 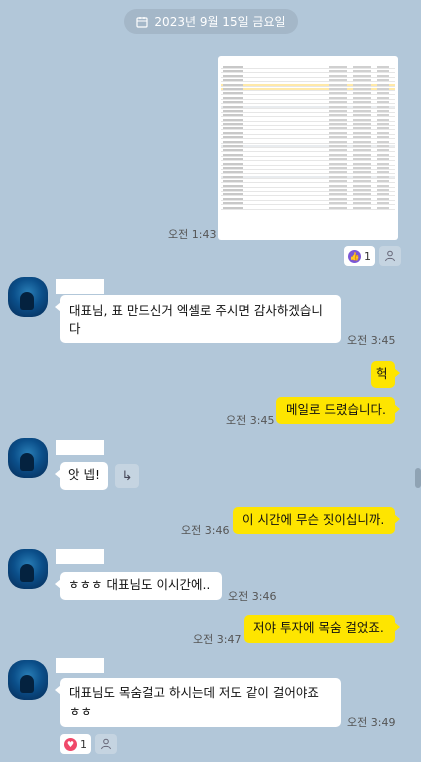 I want to click on thumbs-up-icon: 👍, so click(x=354, y=256).